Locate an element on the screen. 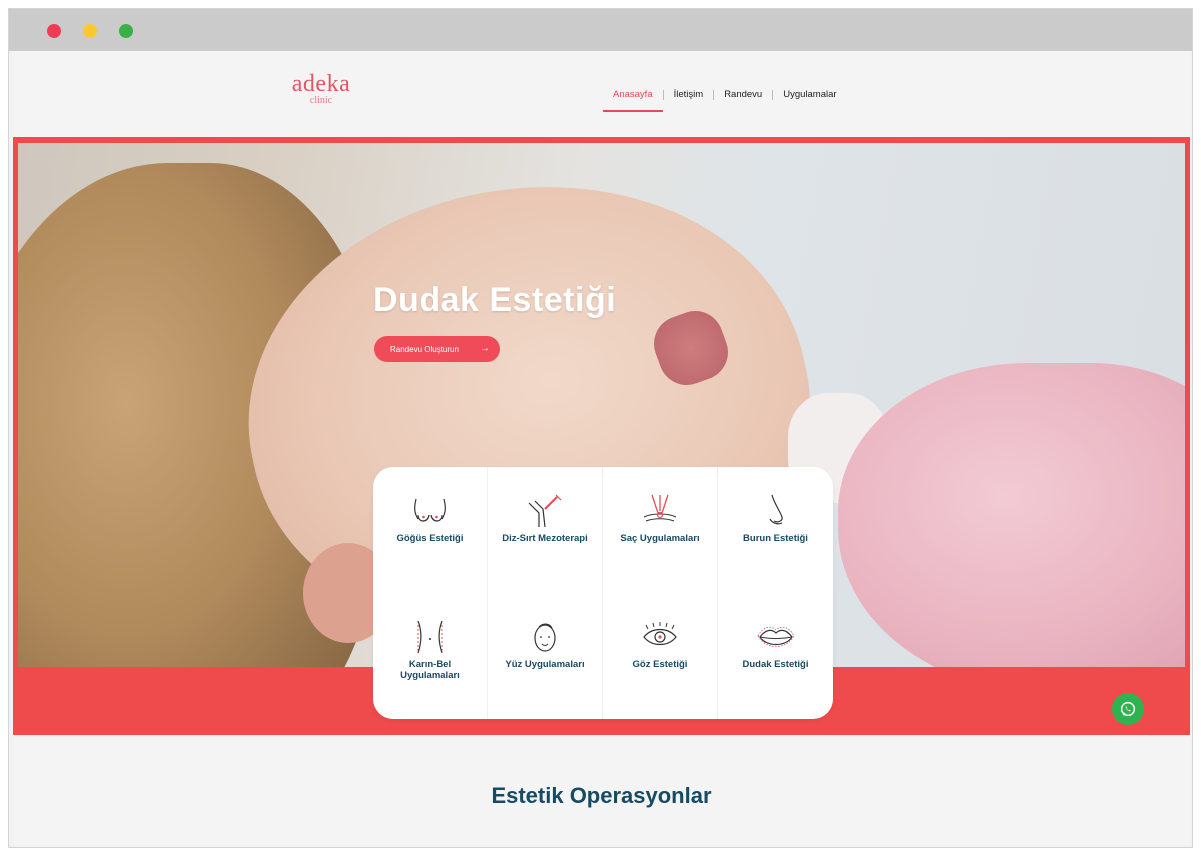 This screenshot has width=1201, height=853. service-label: Saç Uygulamaları is located at coordinates (660, 538).